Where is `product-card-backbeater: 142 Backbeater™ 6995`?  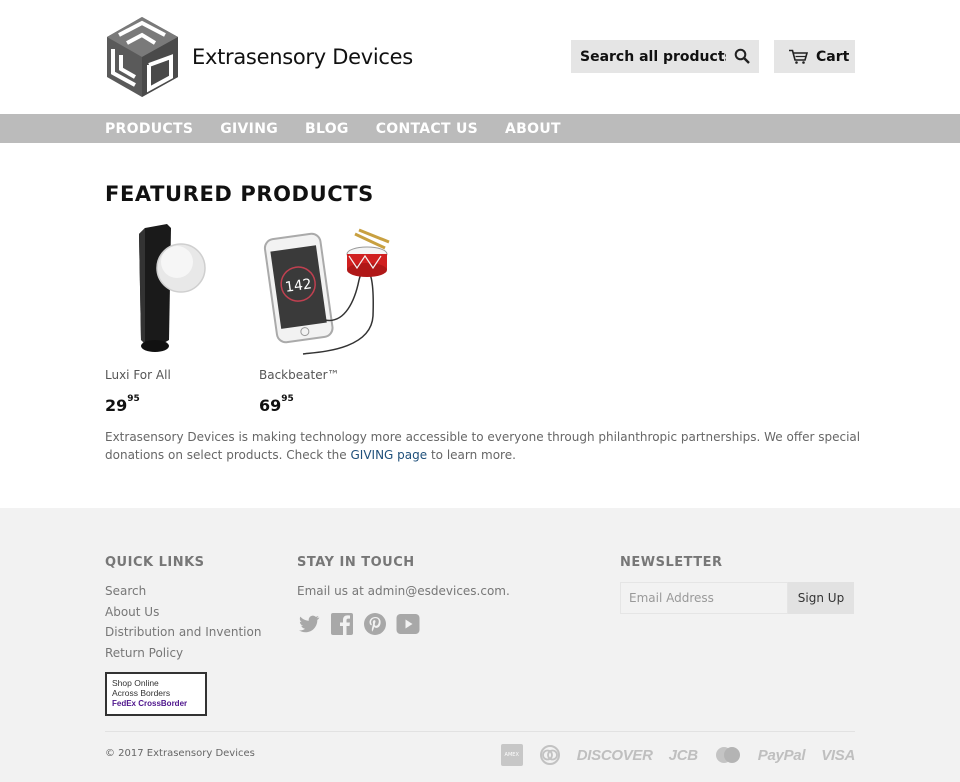 product-card-backbeater: 142 Backbeater™ 6995 is located at coordinates (329, 317).